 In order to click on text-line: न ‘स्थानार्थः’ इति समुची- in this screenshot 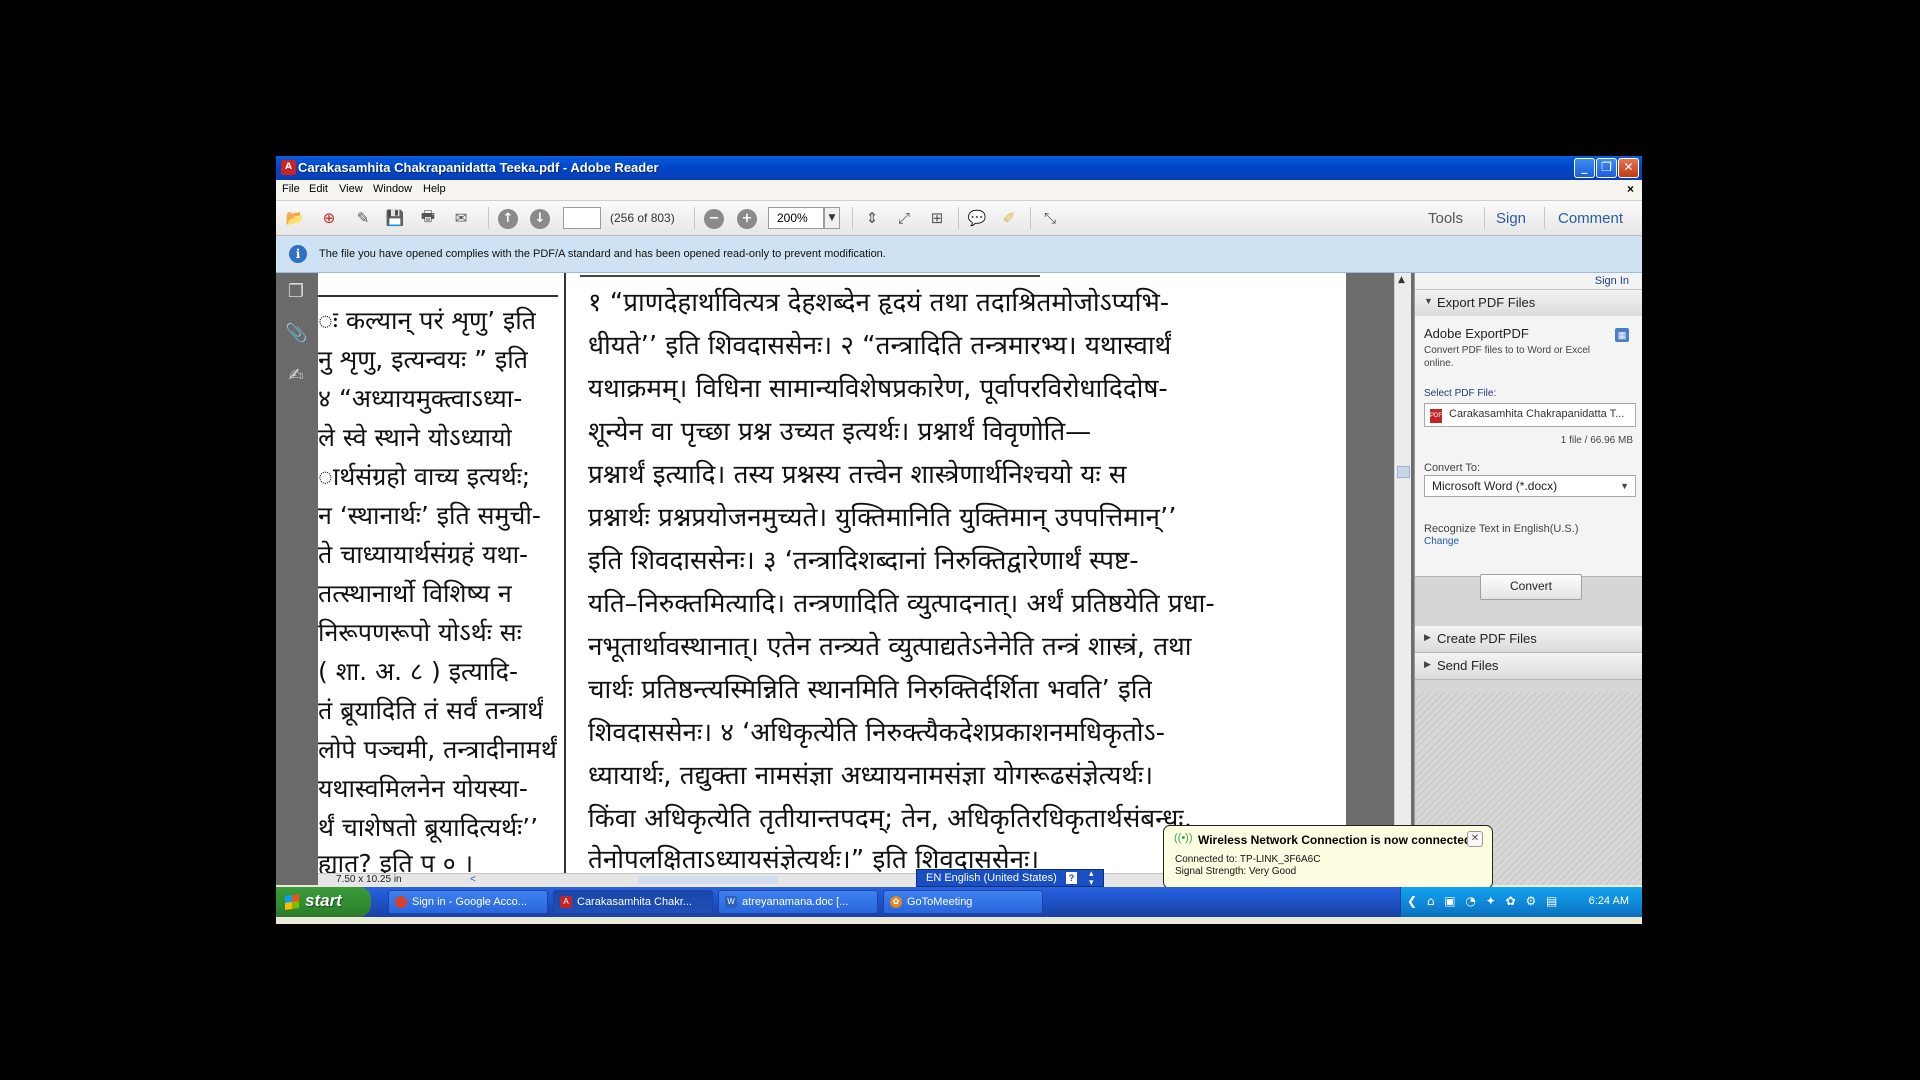, I will do `click(429, 515)`.